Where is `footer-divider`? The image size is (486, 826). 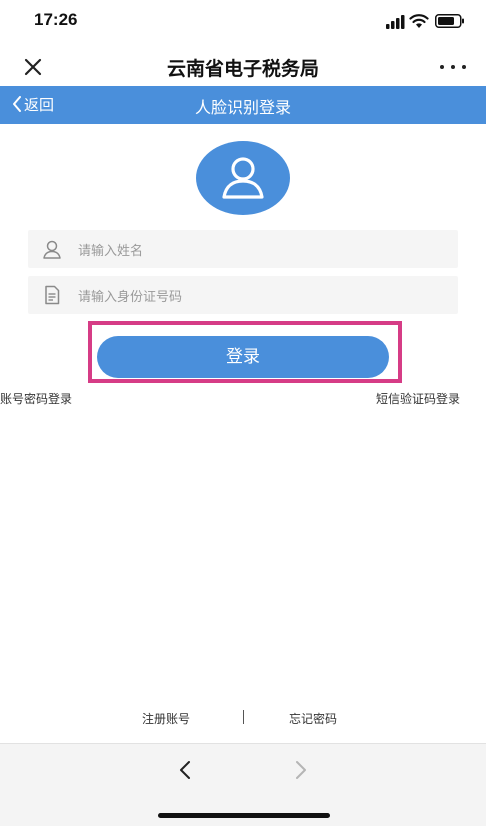 footer-divider is located at coordinates (243, 717).